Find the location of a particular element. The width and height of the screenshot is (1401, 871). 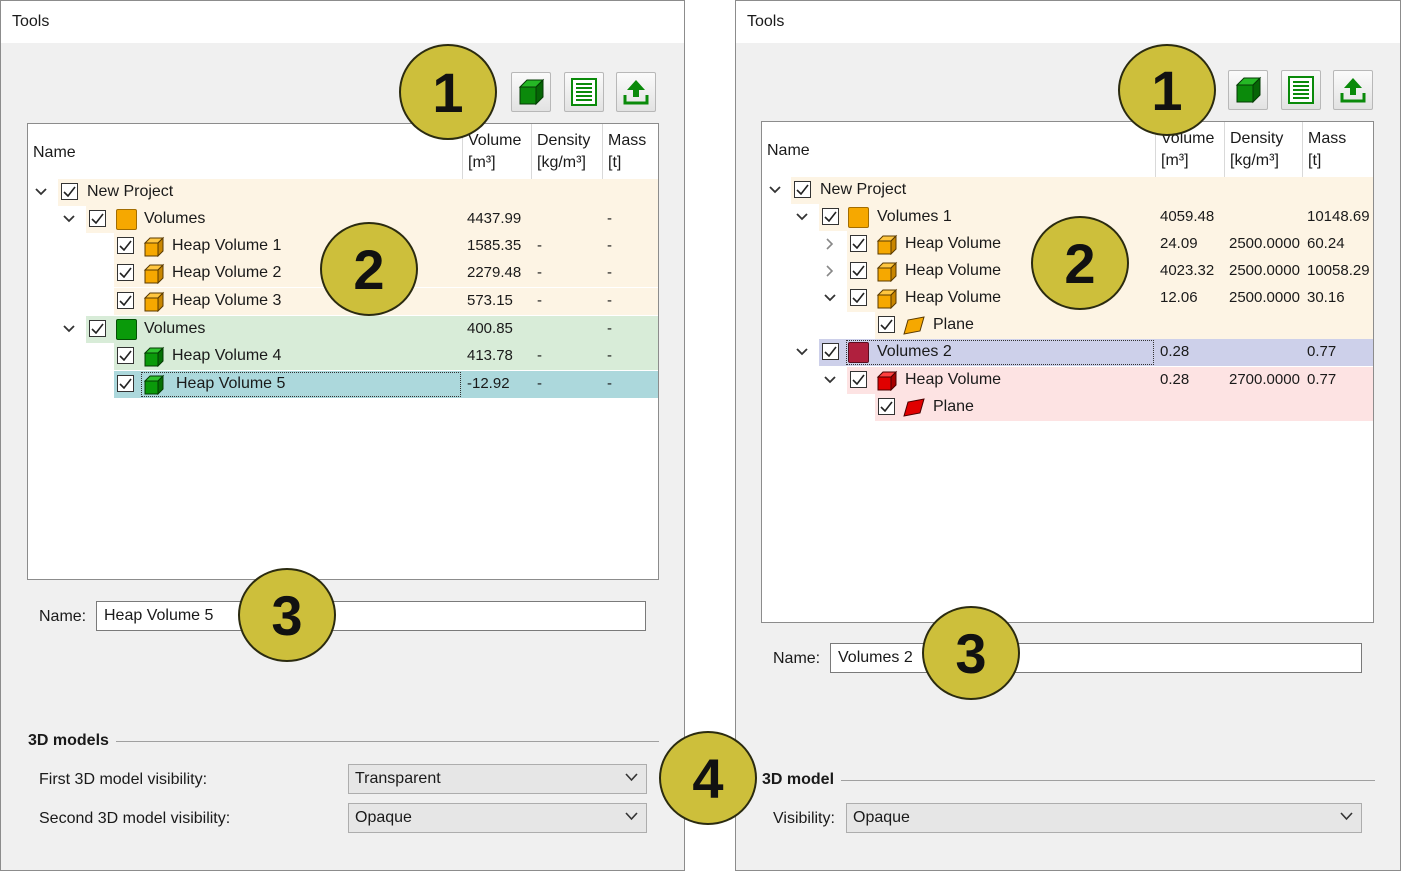

report-icon is located at coordinates (584, 92).